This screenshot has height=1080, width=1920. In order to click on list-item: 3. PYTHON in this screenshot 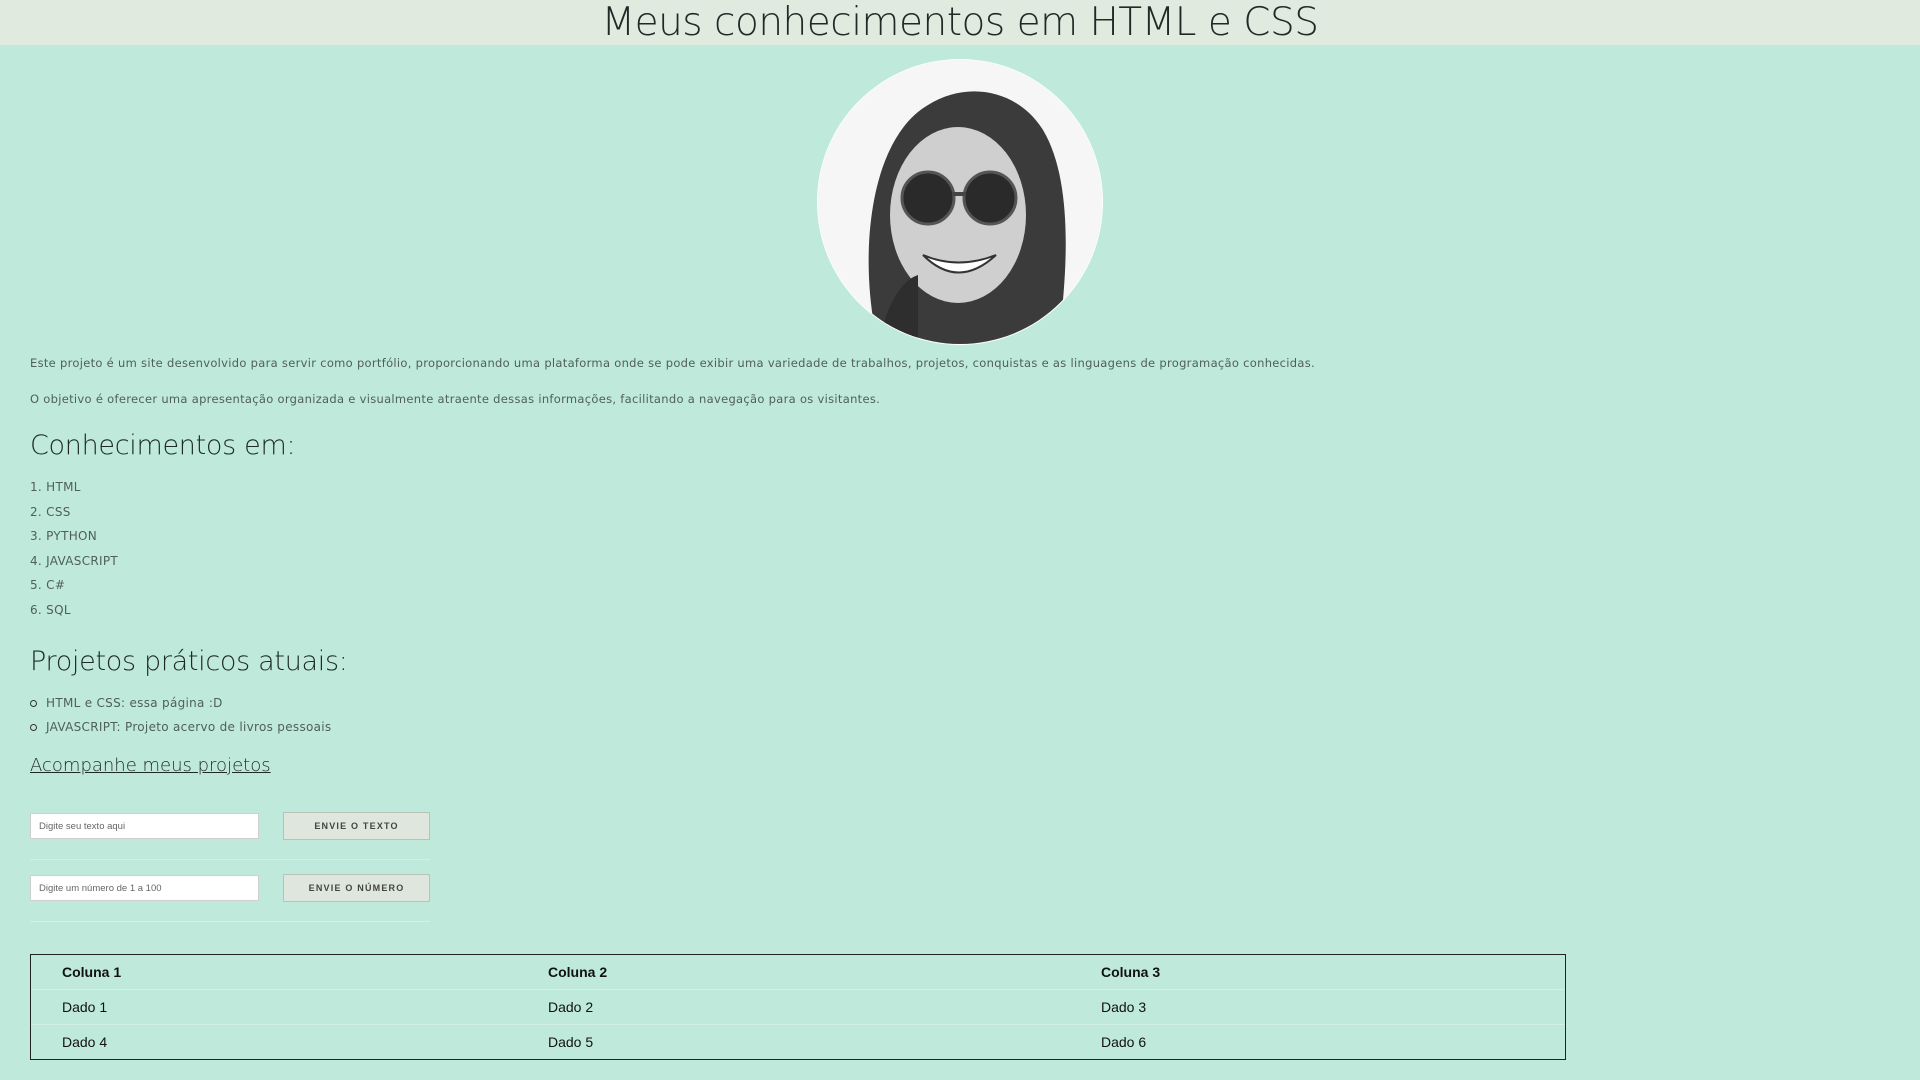, I will do `click(64, 536)`.